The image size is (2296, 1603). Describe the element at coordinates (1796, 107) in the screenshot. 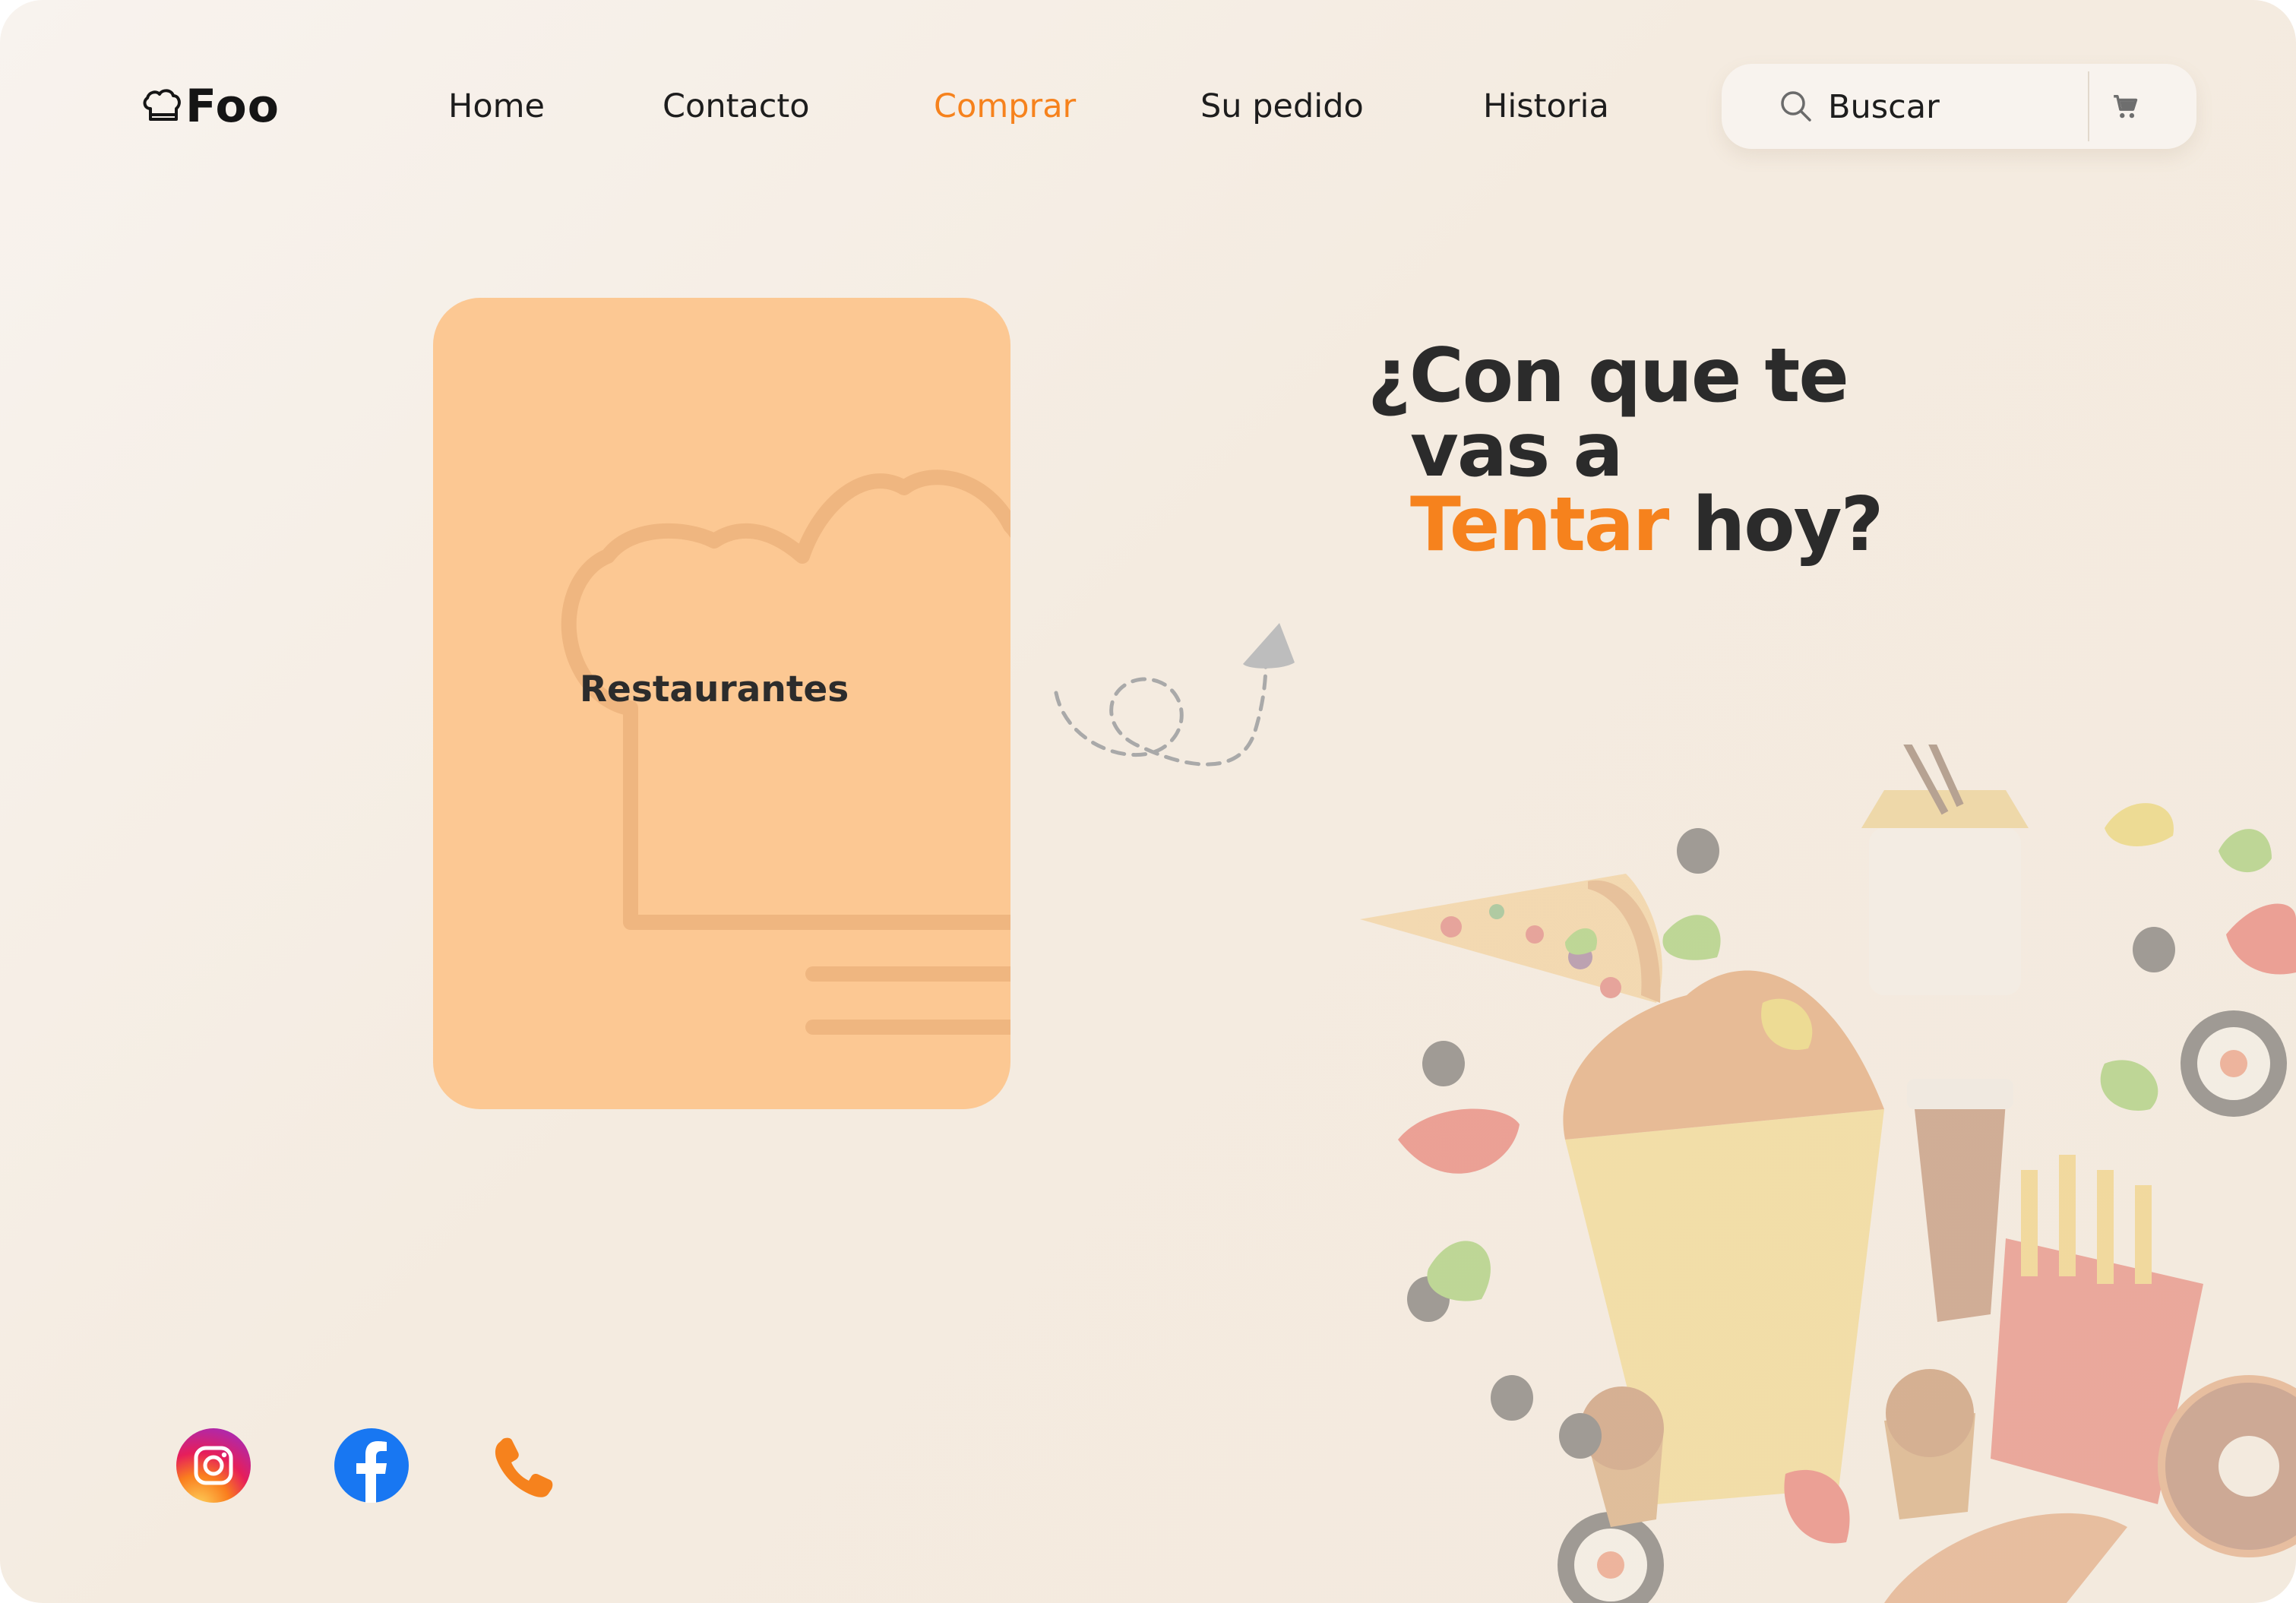

I see `search-icon` at that location.